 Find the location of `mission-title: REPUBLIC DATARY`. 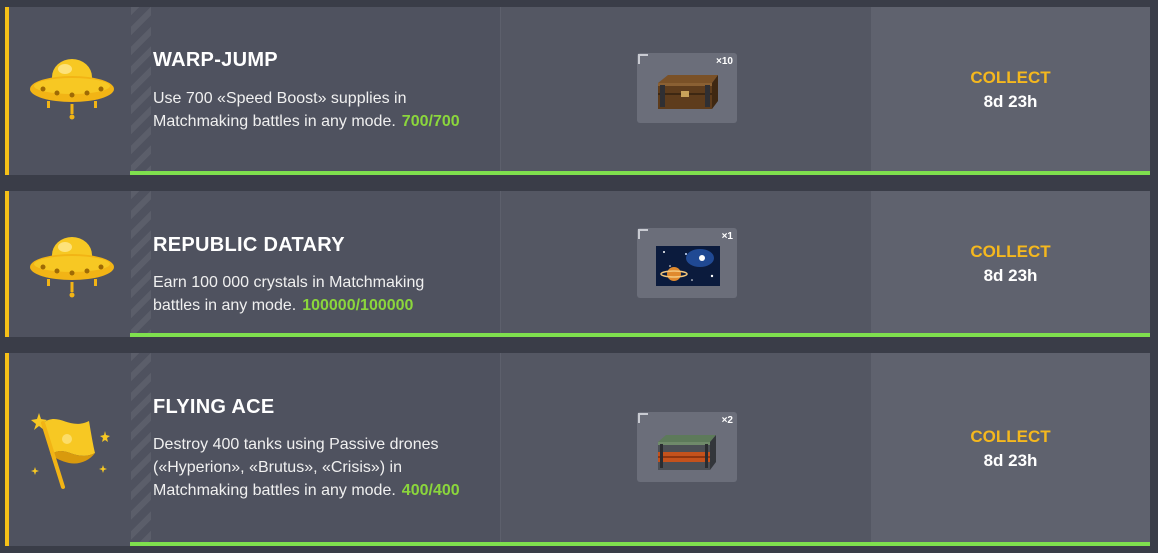

mission-title: REPUBLIC DATARY is located at coordinates (249, 245).